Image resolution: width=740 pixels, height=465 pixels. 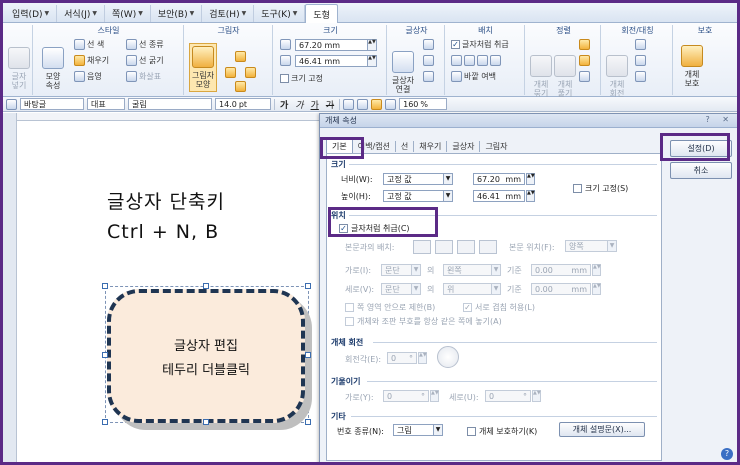 What do you see at coordinates (692, 66) in the screenshot?
I see `protect-object-button: 개체 보호` at bounding box center [692, 66].